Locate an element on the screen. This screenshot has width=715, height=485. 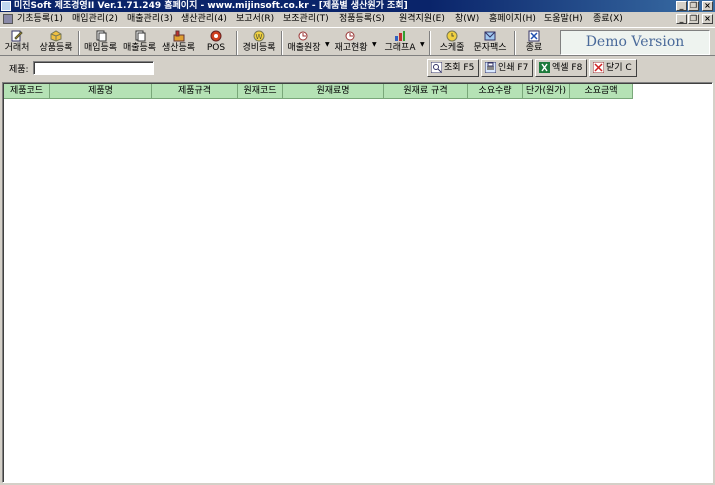
close-icon is located at coordinates (598, 67).